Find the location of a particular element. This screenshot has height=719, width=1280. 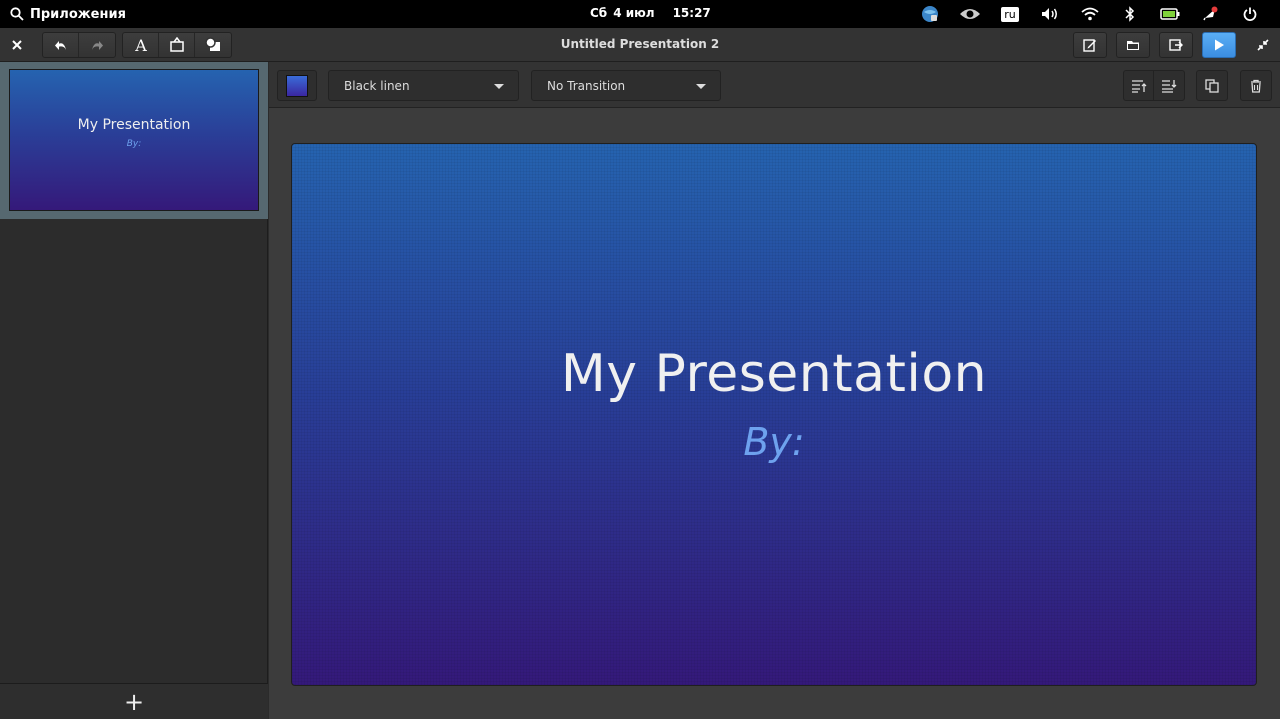

export-button is located at coordinates (1176, 45).